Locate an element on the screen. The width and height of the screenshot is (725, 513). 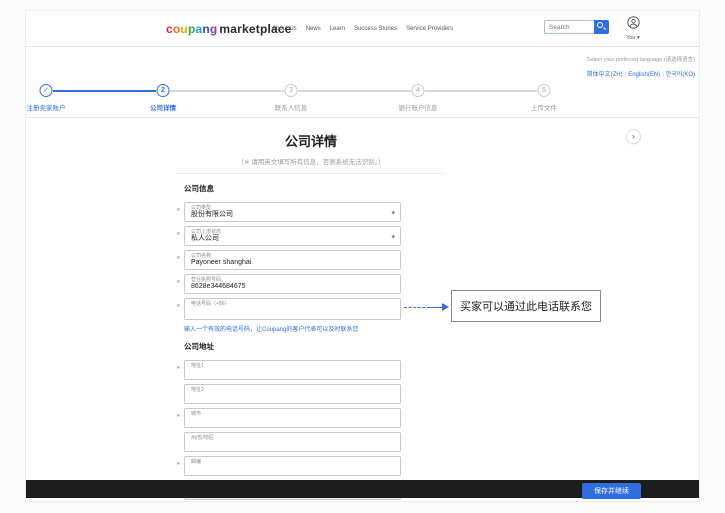
form-row: * 地址1 is located at coordinates (289, 370).